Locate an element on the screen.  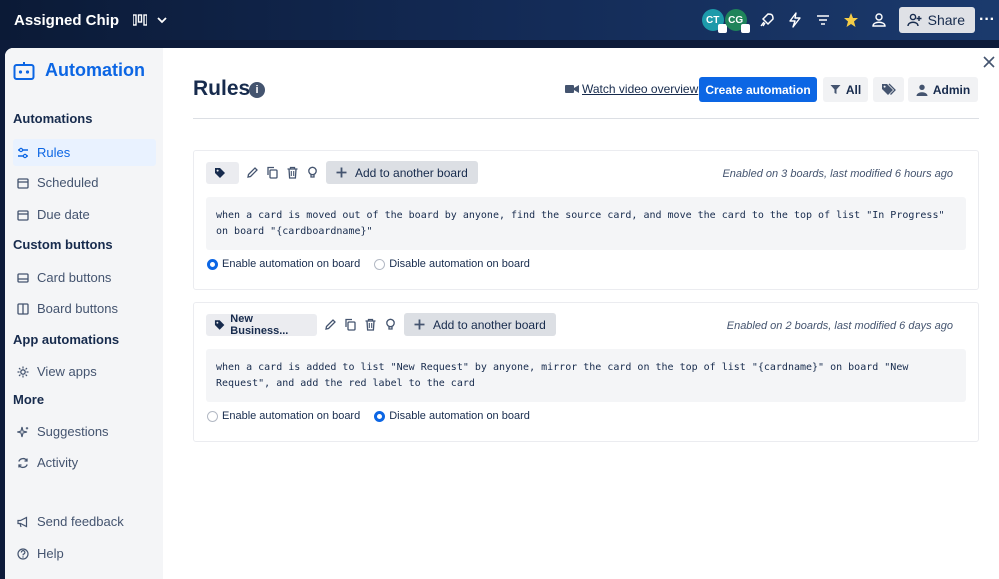
admin-button: Admin is located at coordinates (943, 89).